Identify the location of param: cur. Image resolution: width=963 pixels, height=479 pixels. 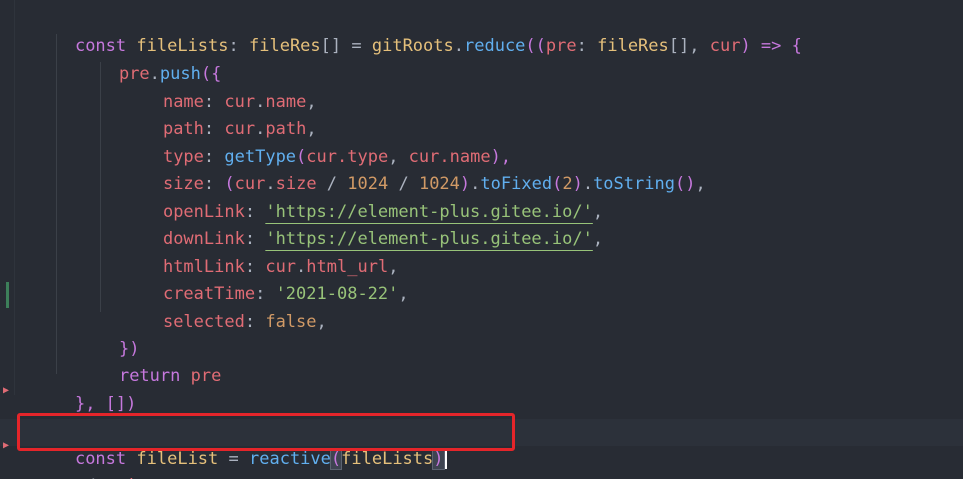
(725, 46).